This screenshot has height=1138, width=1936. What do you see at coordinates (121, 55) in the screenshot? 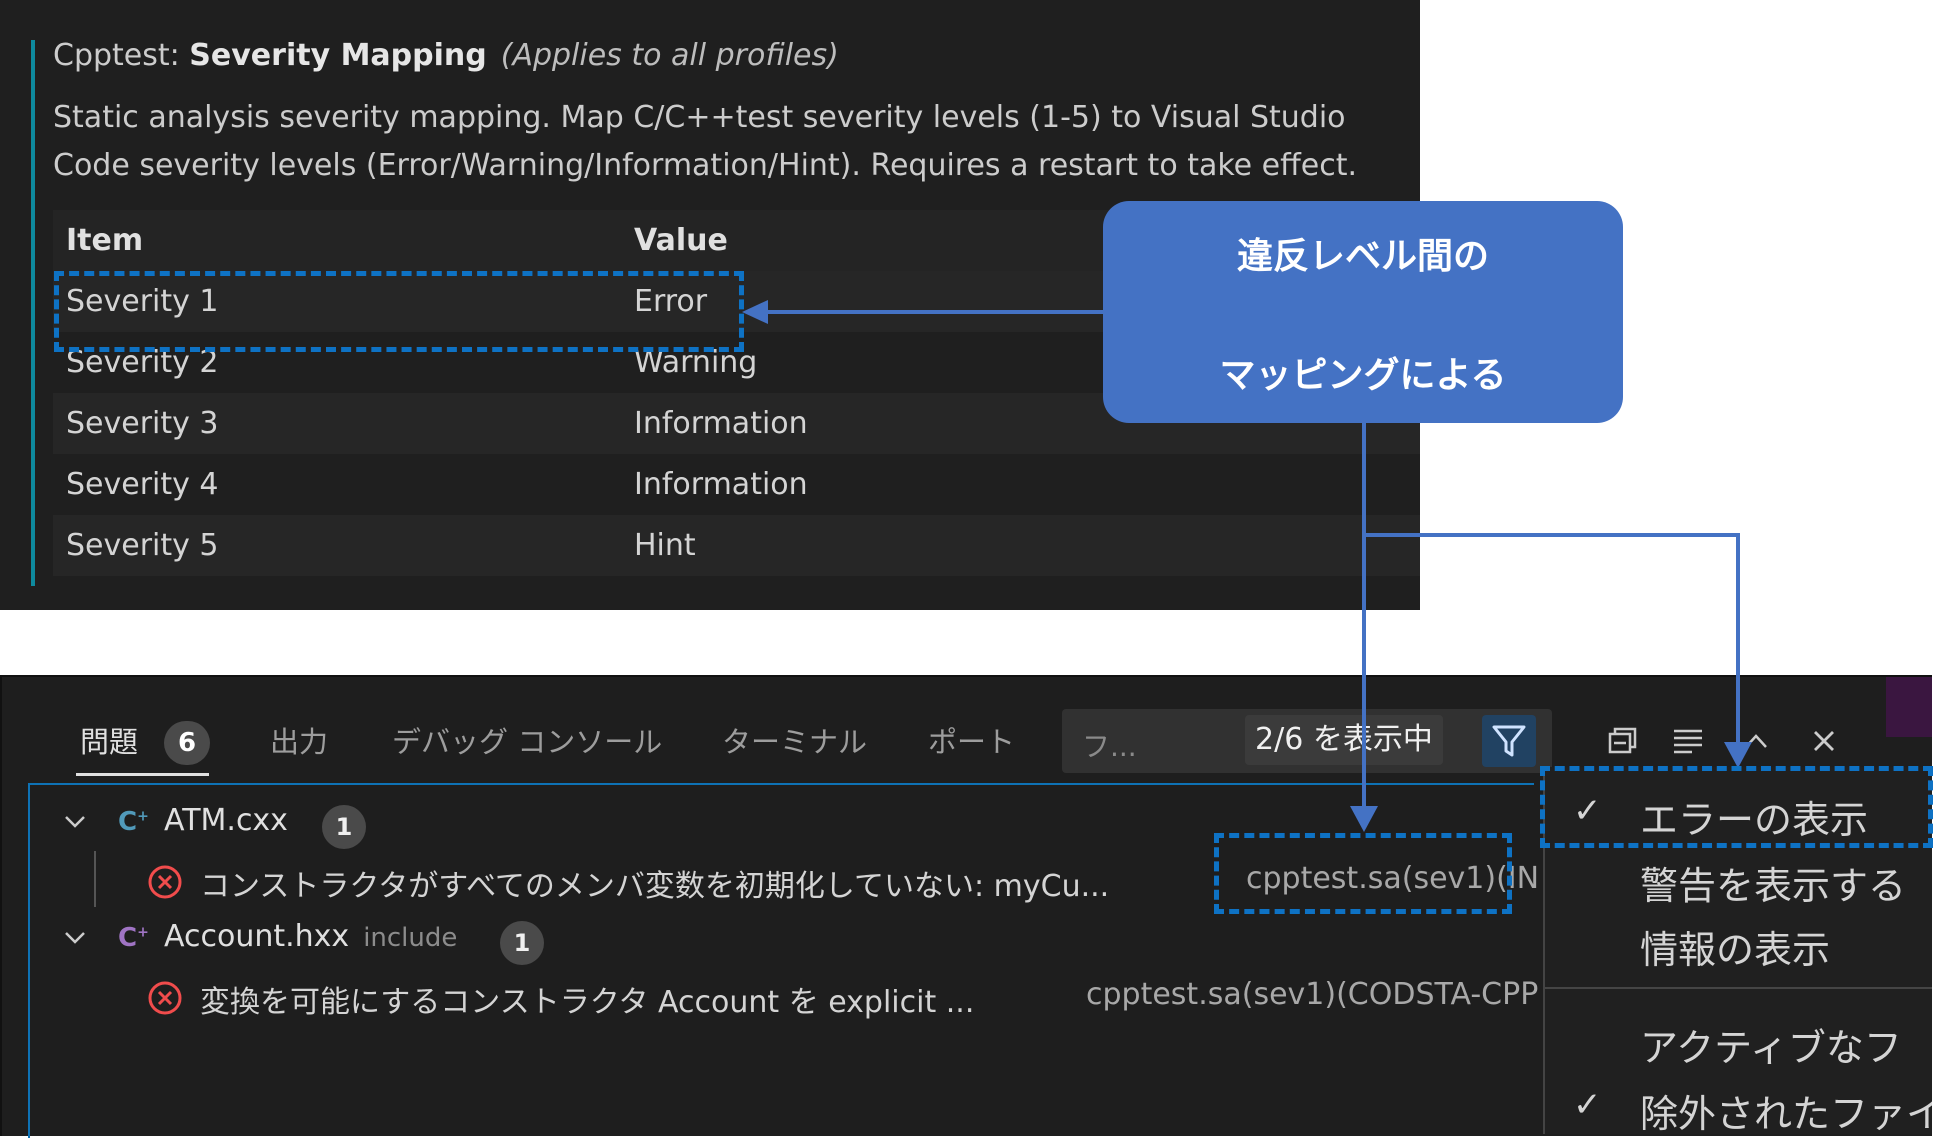
I see `setting-title-prefix: Cpptest:` at bounding box center [121, 55].